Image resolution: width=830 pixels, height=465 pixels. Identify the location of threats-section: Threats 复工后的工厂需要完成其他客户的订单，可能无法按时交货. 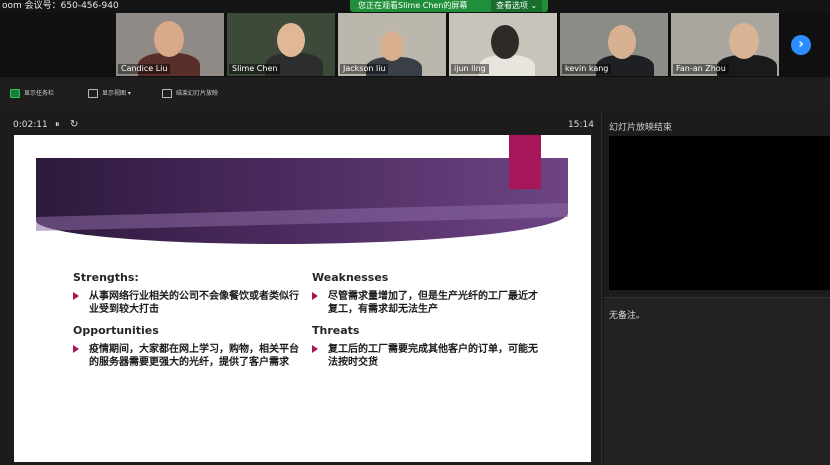
(427, 346).